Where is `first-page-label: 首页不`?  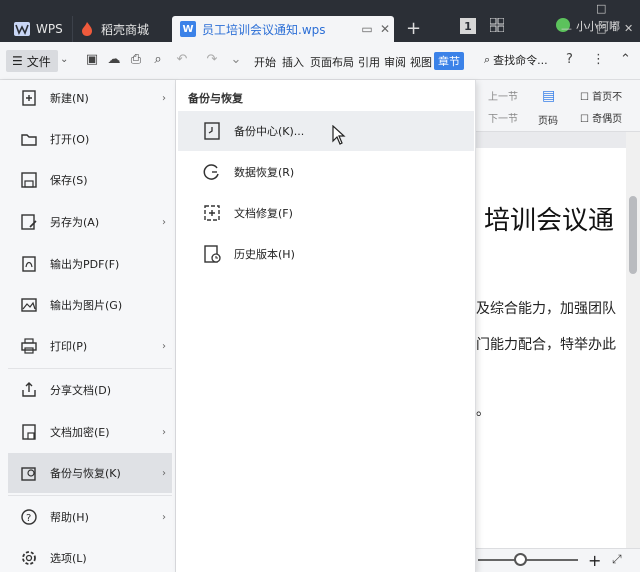 first-page-label: 首页不 is located at coordinates (607, 97).